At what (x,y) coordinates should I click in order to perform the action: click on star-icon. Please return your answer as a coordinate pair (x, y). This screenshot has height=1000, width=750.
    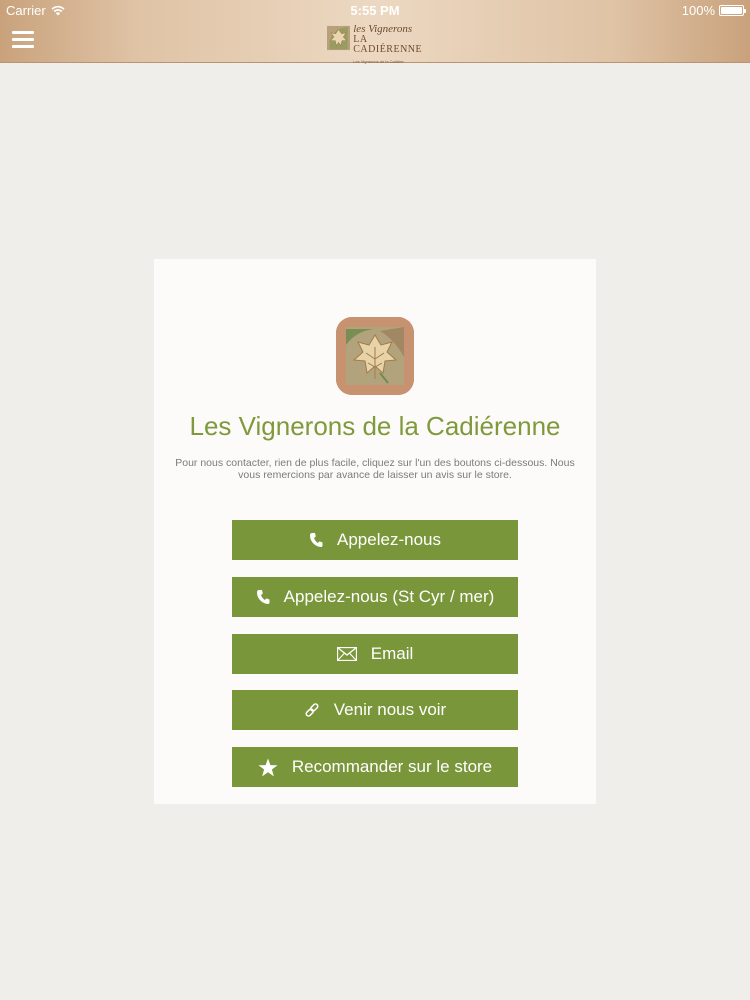
    Looking at the image, I should click on (268, 767).